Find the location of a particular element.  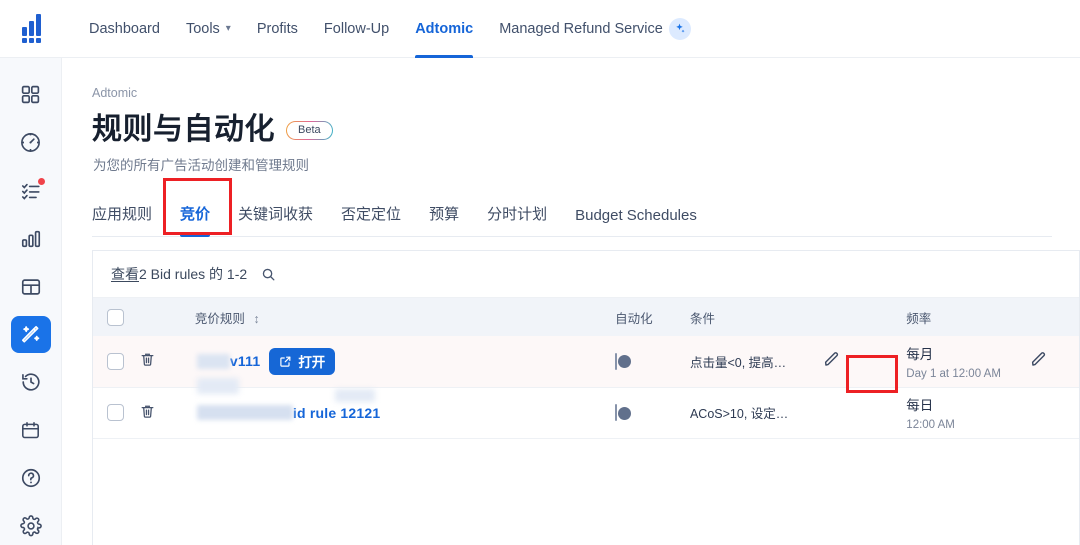

tab-budget-schedules: Budget Schedules is located at coordinates (636, 221).